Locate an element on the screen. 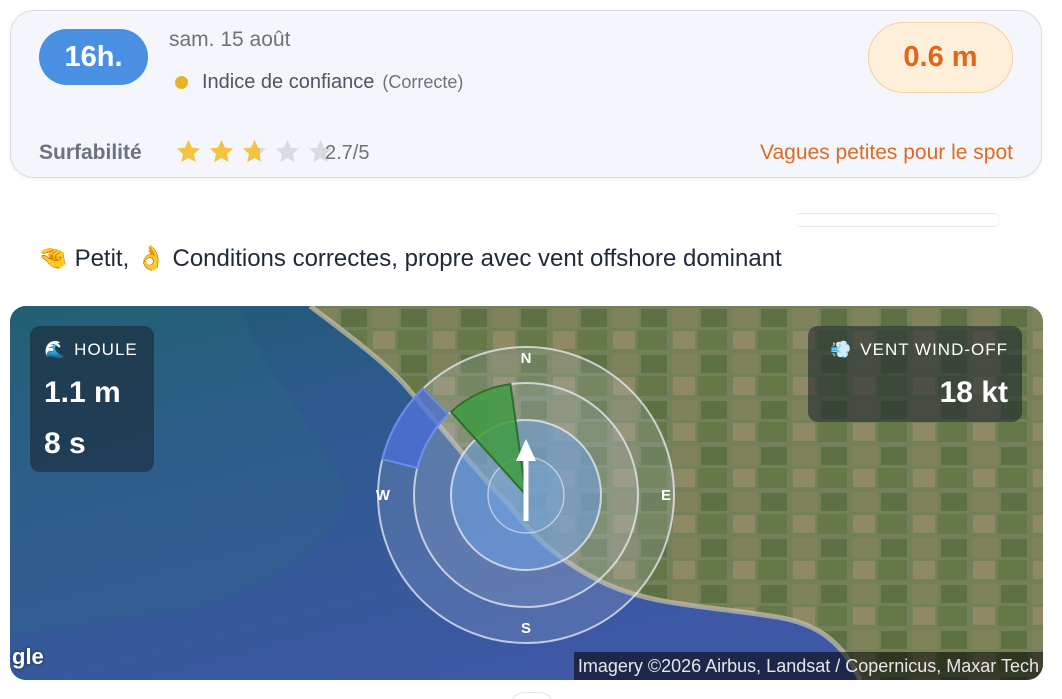  bottom-handle is located at coordinates (532, 695).